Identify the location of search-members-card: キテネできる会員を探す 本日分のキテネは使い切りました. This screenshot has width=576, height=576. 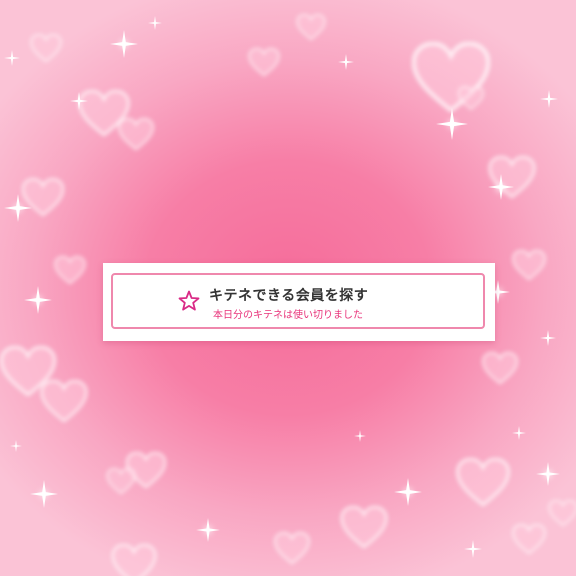
(299, 302).